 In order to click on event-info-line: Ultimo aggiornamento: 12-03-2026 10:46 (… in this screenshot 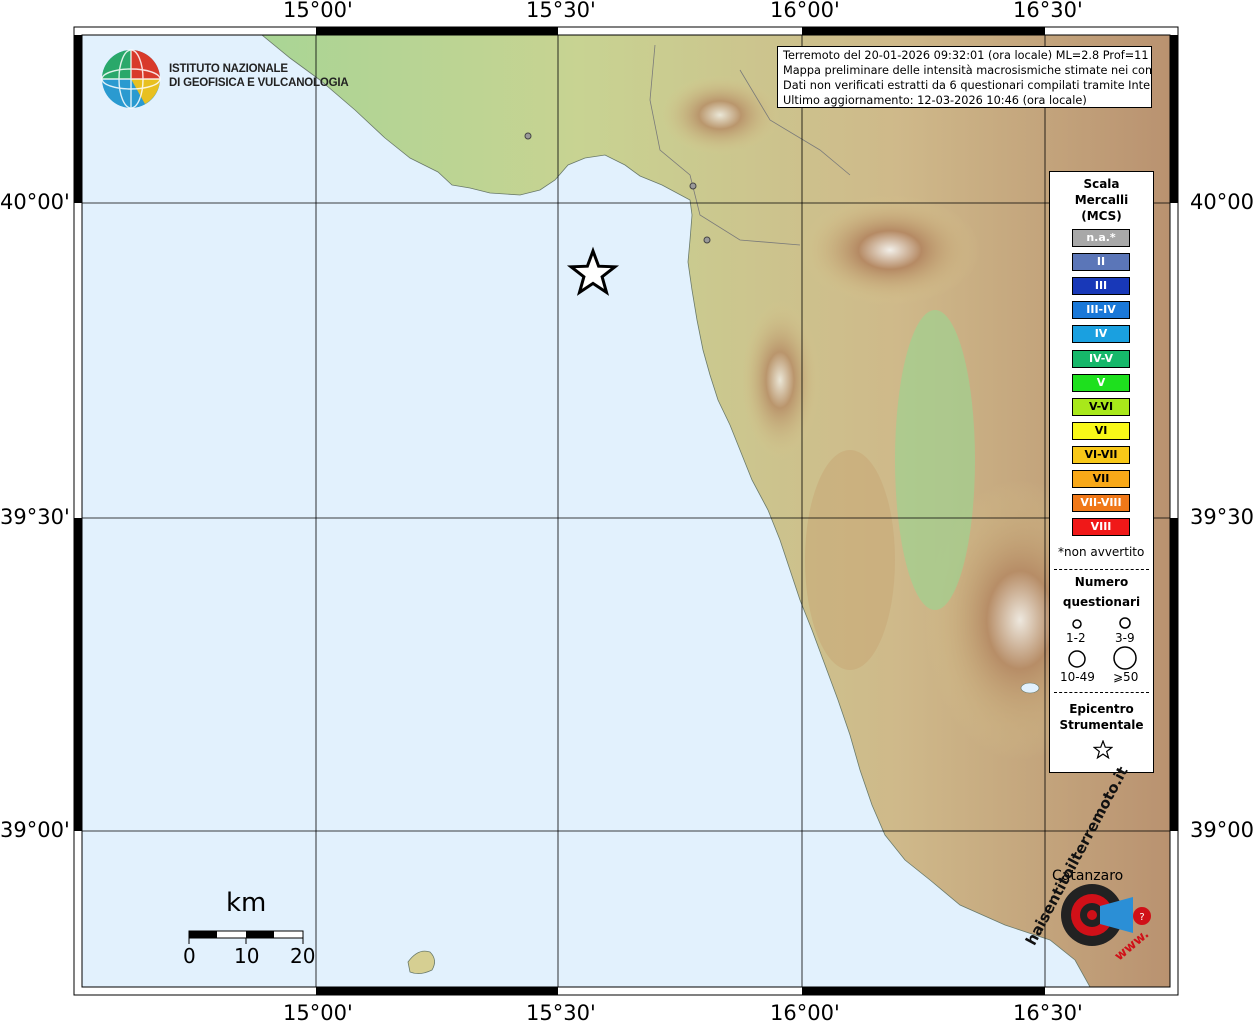, I will do `click(935, 100)`.